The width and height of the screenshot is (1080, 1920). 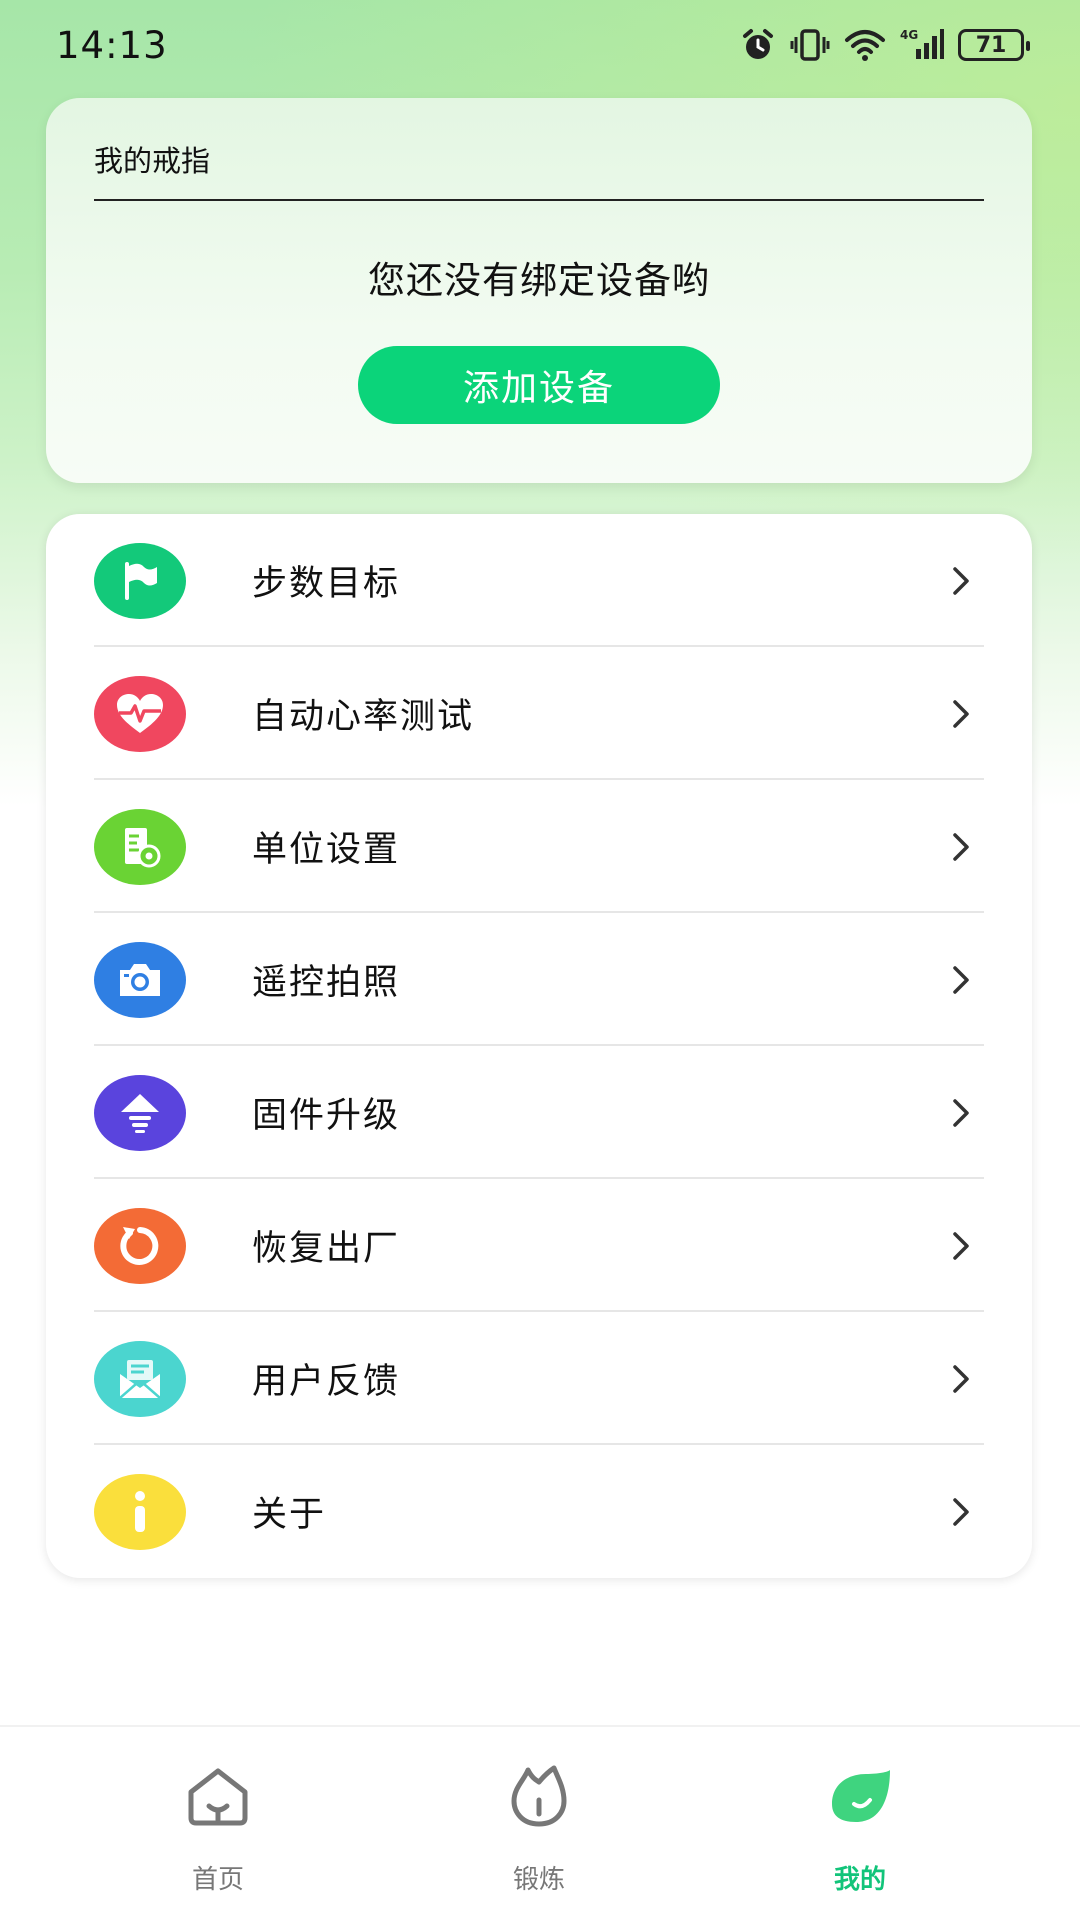 I want to click on menu-item-user-feedback: 用户反馈, so click(x=539, y=1378).